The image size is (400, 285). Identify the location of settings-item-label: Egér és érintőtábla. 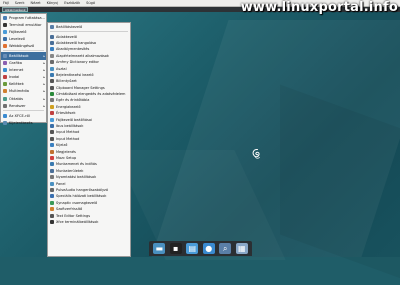
(73, 100).